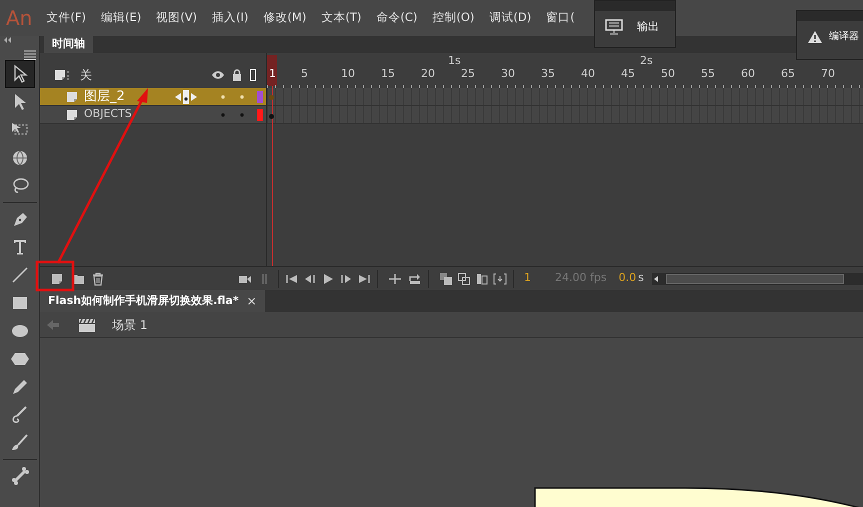  What do you see at coordinates (482, 279) in the screenshot?
I see `edit-frames-icon` at bounding box center [482, 279].